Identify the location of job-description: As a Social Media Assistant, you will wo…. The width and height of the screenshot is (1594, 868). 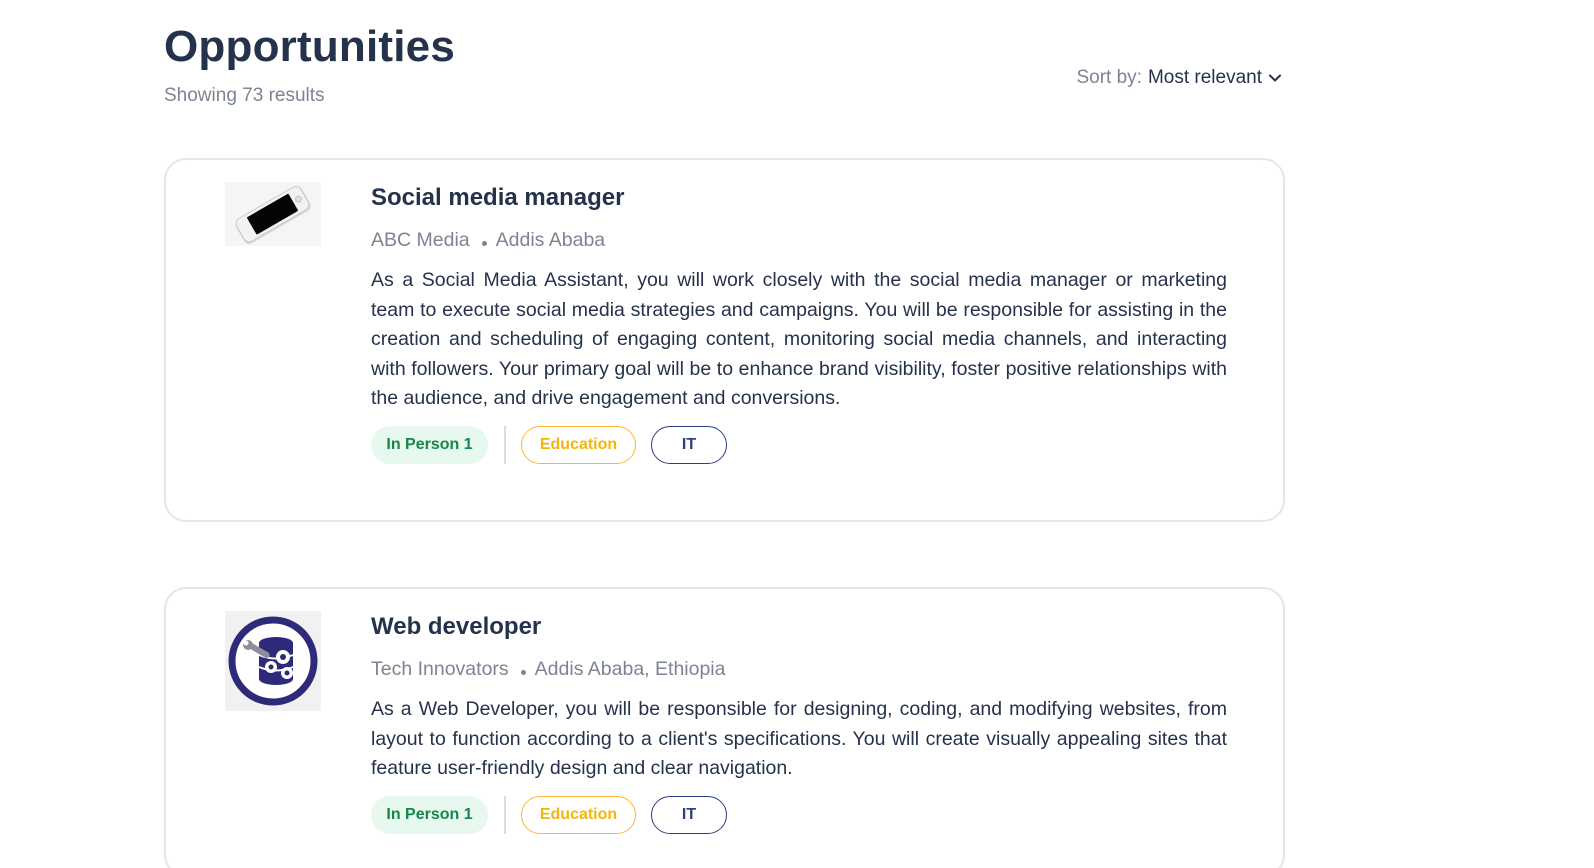
(799, 339).